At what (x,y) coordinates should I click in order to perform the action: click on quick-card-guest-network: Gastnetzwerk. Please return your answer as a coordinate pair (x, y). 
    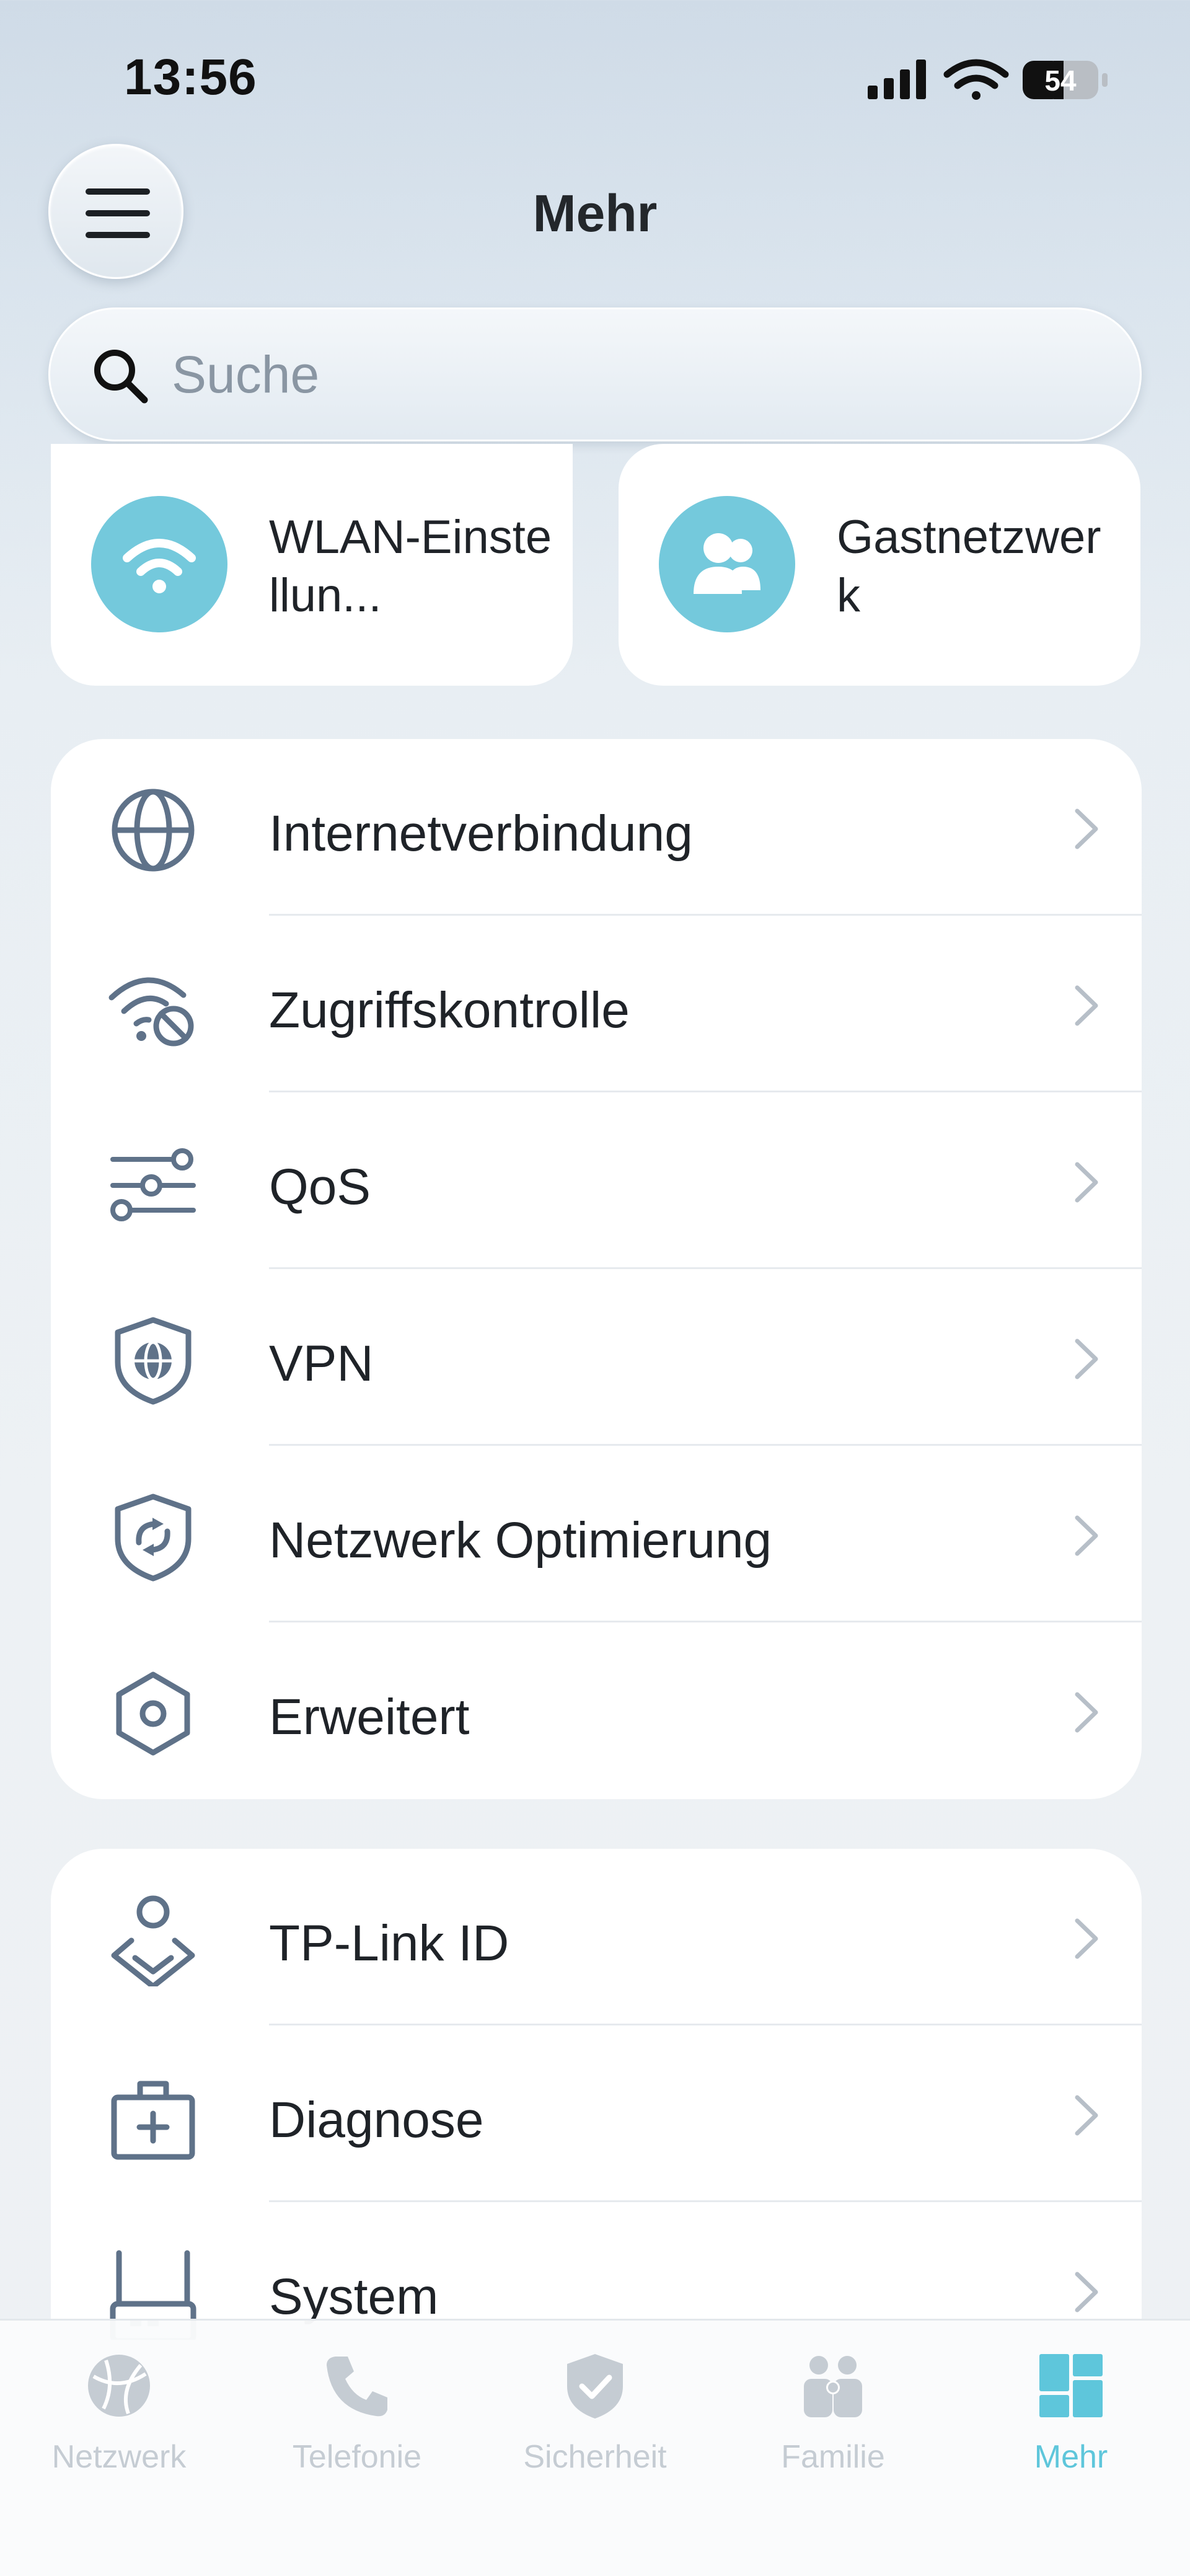
    Looking at the image, I should click on (879, 565).